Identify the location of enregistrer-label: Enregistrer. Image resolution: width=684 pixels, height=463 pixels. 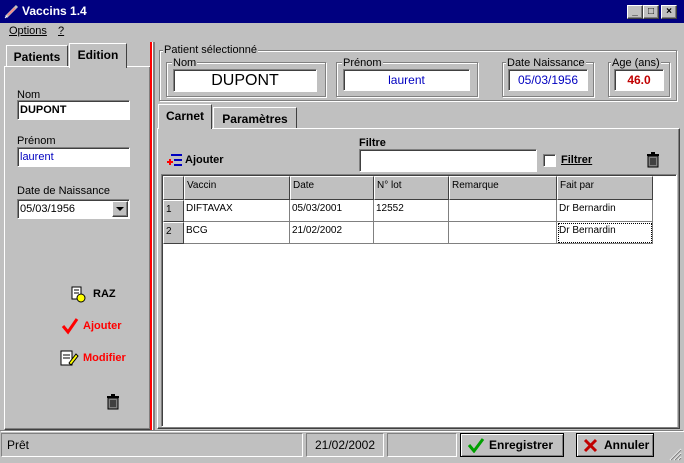
(521, 445).